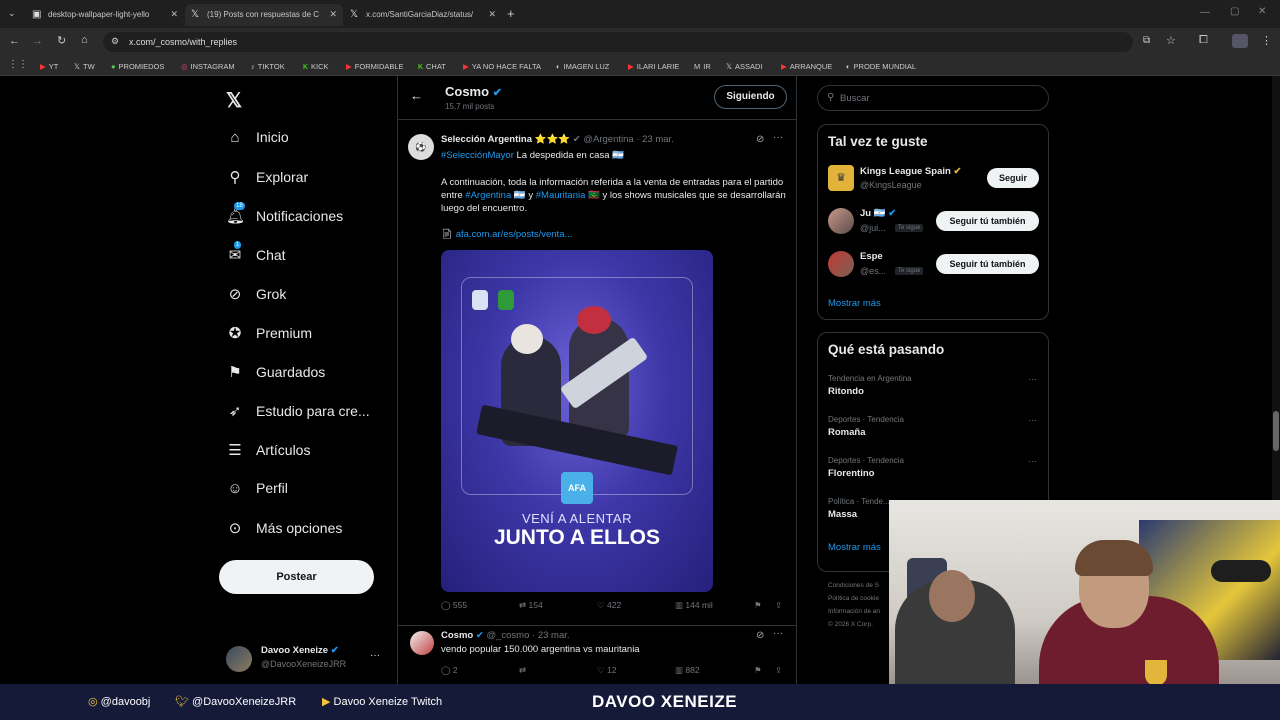 The height and width of the screenshot is (720, 1280). What do you see at coordinates (296, 577) in the screenshot?
I see `post-button: Postear` at bounding box center [296, 577].